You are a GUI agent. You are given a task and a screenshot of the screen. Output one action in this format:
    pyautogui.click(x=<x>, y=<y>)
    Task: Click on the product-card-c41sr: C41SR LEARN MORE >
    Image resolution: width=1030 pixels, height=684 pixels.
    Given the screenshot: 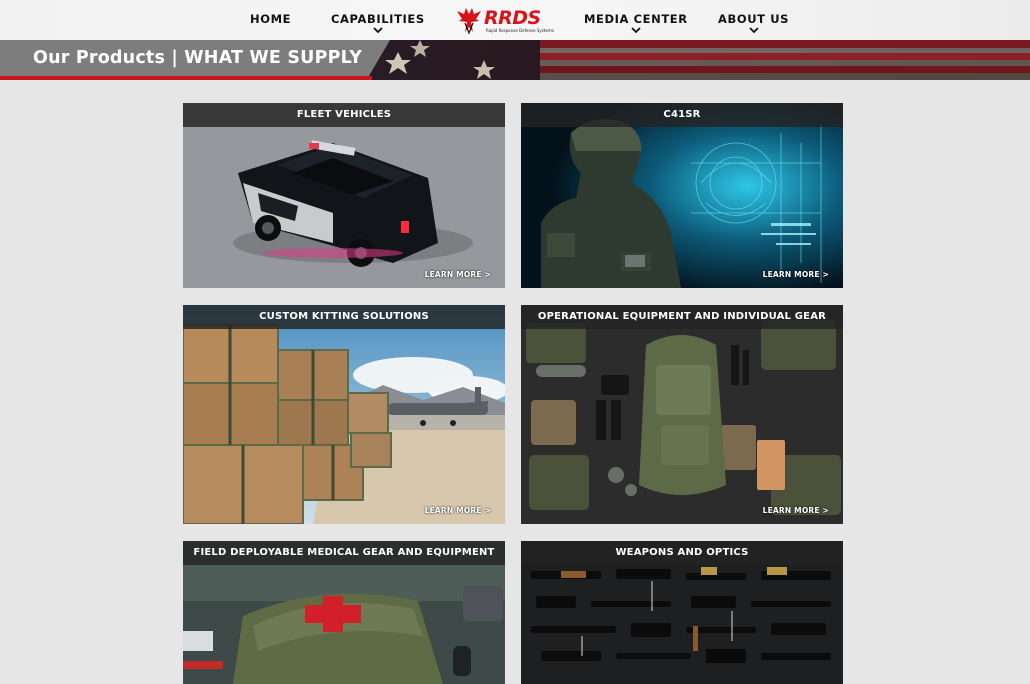 What is the action you would take?
    pyautogui.click(x=682, y=195)
    